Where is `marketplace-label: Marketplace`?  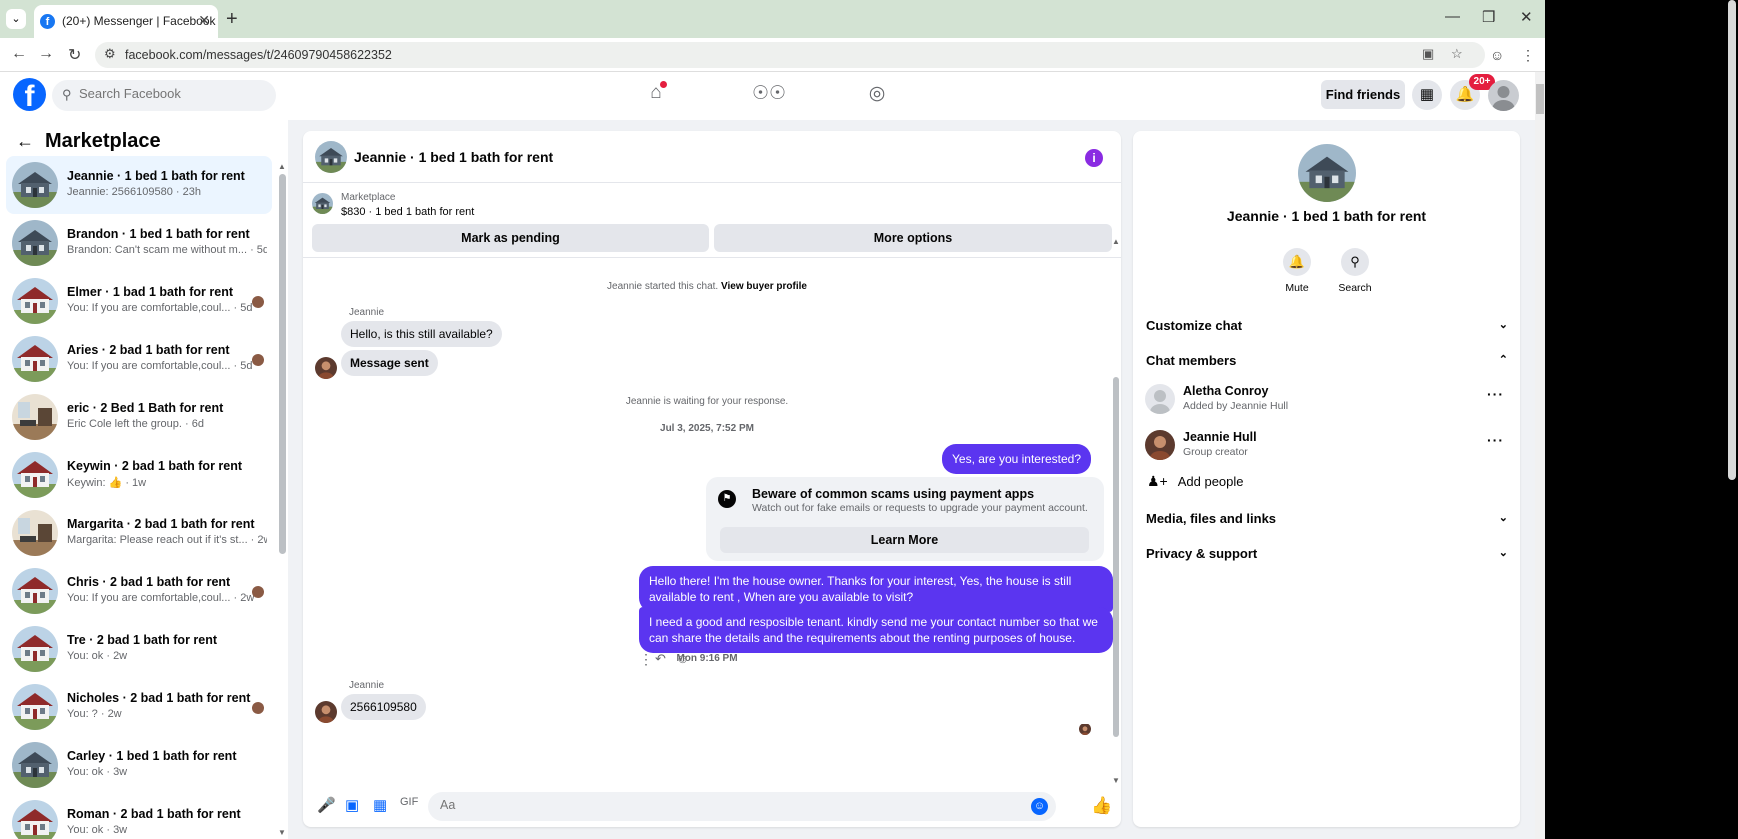
marketplace-label: Marketplace is located at coordinates (368, 197).